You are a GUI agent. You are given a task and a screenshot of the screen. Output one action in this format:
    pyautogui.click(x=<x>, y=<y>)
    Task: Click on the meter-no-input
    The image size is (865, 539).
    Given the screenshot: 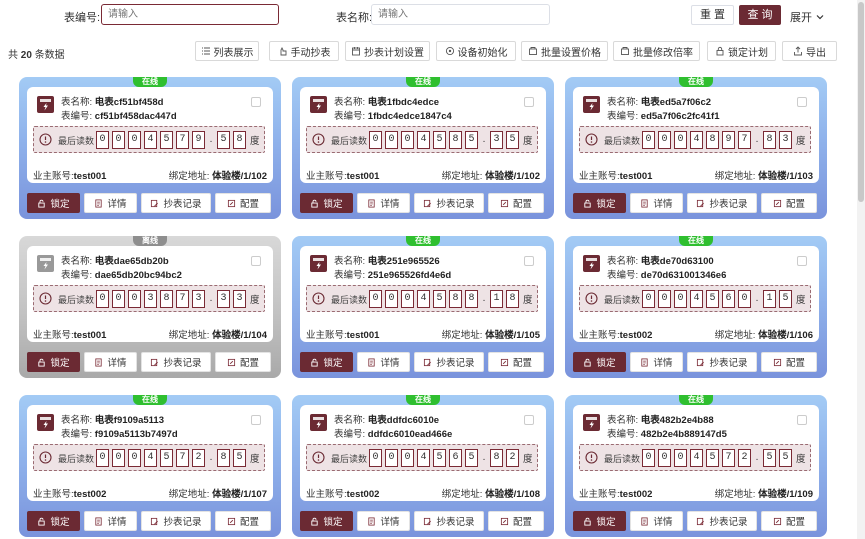 What is the action you would take?
    pyautogui.click(x=190, y=14)
    